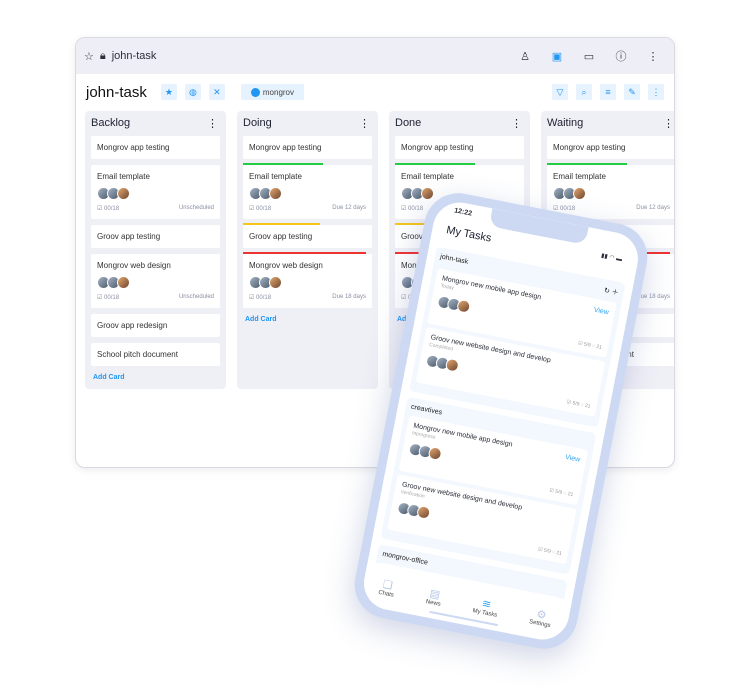 The height and width of the screenshot is (700, 750). What do you see at coordinates (387, 587) in the screenshot?
I see `tab-chats: ❏ Chats` at bounding box center [387, 587].